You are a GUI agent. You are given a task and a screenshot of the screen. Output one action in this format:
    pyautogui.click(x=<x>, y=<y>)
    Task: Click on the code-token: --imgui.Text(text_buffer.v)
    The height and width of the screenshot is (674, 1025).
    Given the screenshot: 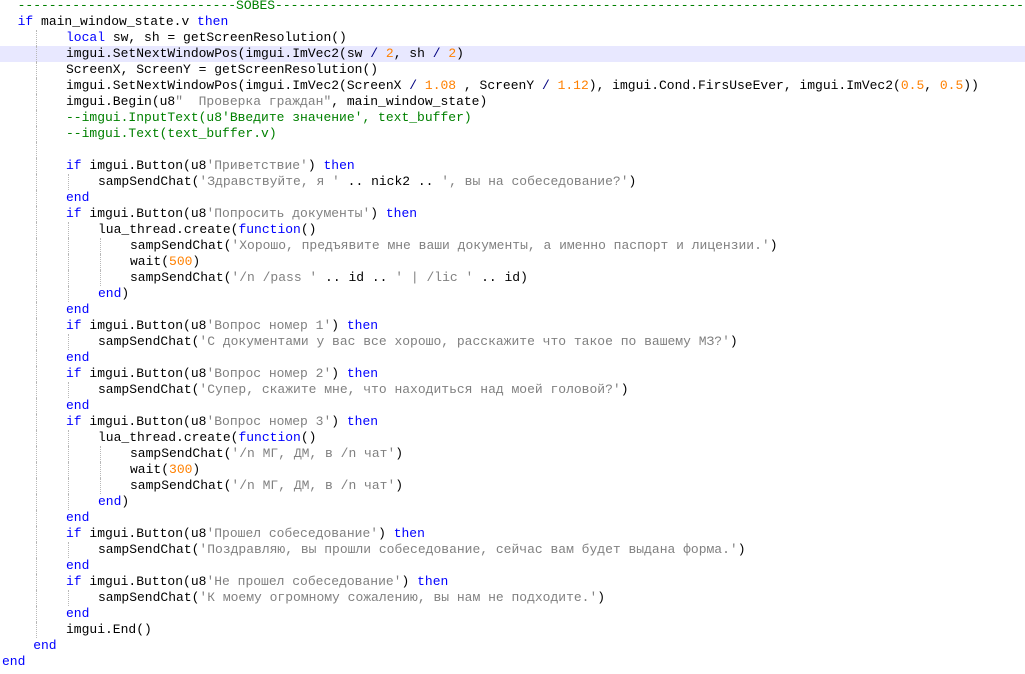 What is the action you would take?
    pyautogui.click(x=171, y=133)
    